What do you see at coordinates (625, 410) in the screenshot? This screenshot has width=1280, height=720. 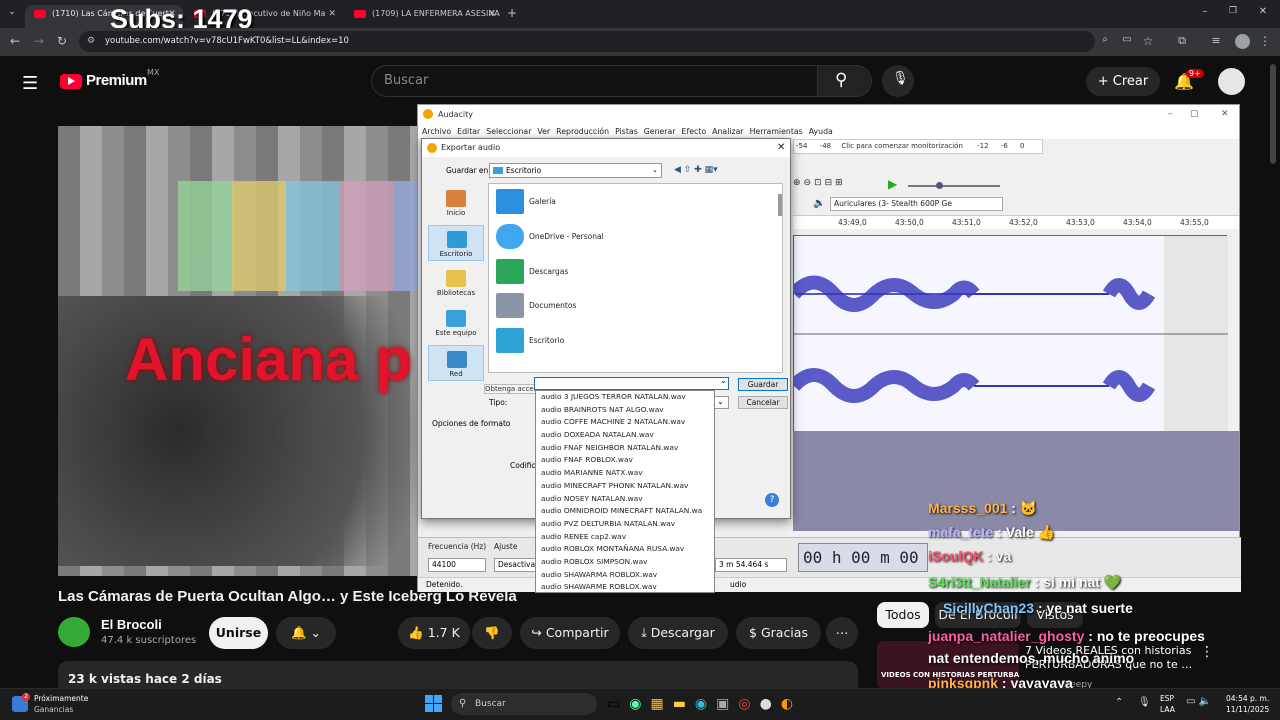 I see `autocomplete-item: audio BRAINROTS NAT ALGO.wav` at bounding box center [625, 410].